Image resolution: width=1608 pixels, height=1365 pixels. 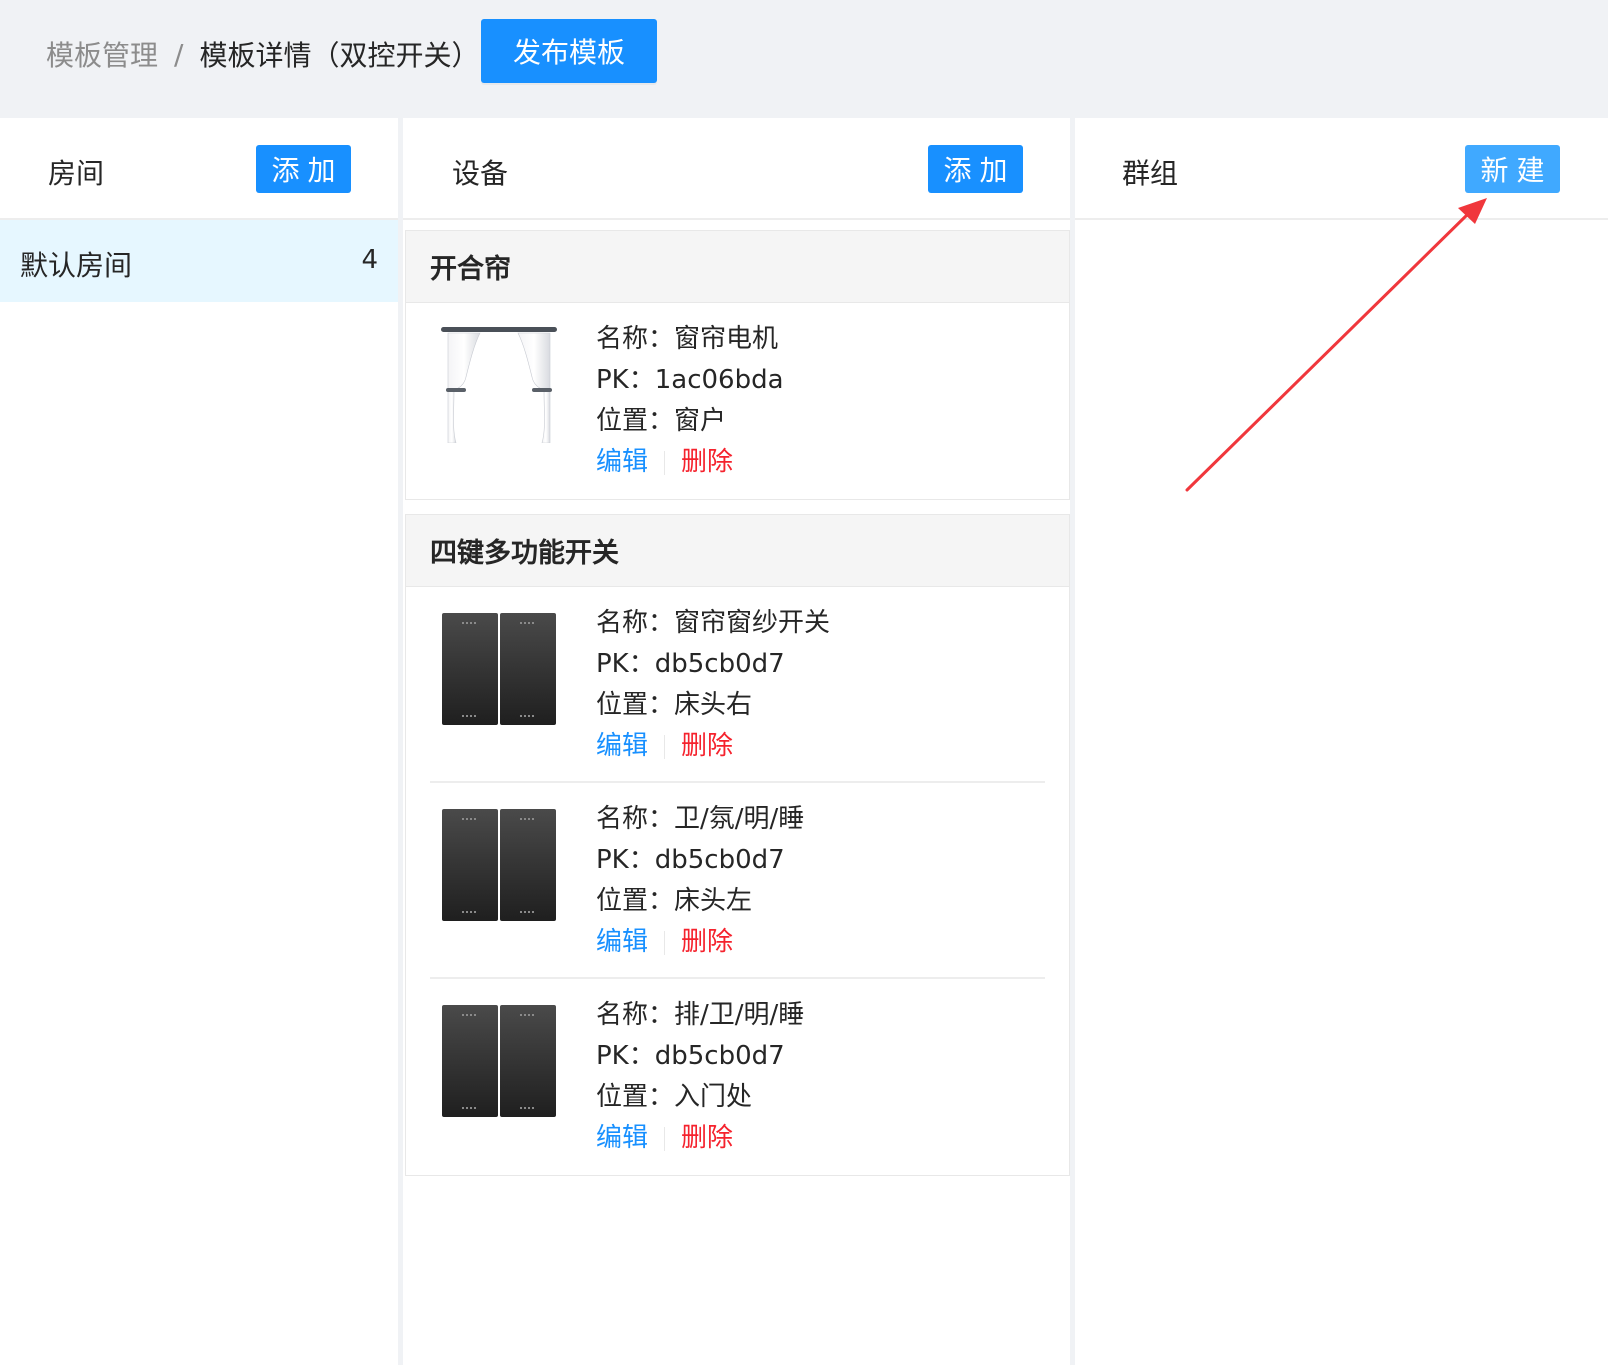 I want to click on device-info: 名称：排/卫/明/睡 PK：db5cb0d7 位置：入门处 编辑 删除, so click(x=700, y=1077).